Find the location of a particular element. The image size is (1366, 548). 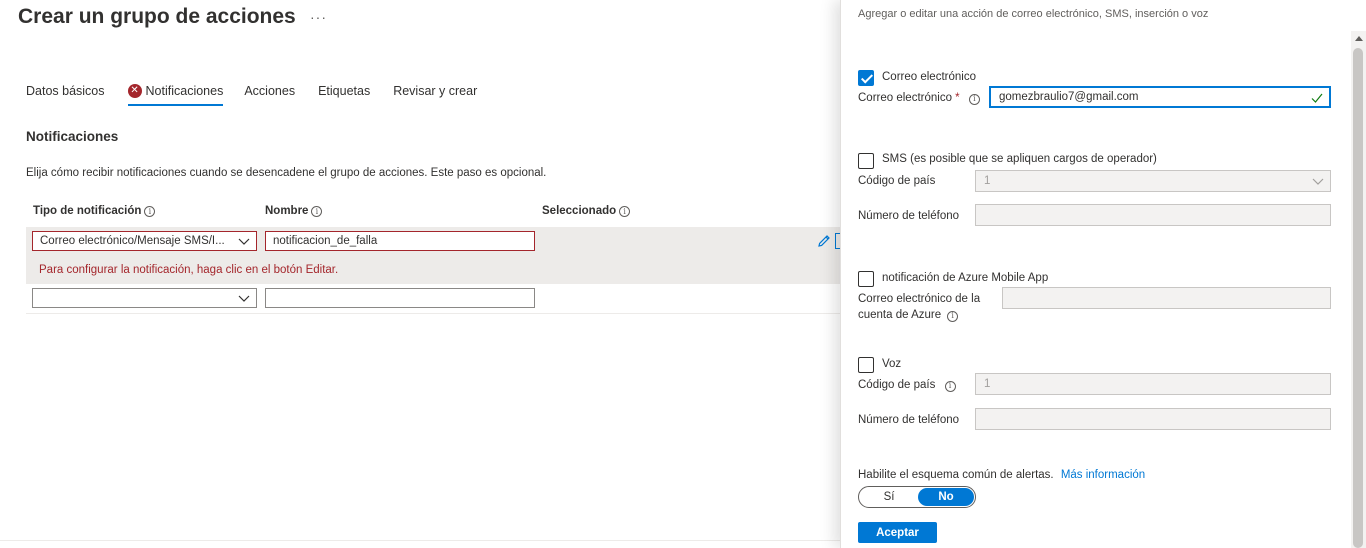

notification-name-input: notificacion_de_falla is located at coordinates (400, 241).